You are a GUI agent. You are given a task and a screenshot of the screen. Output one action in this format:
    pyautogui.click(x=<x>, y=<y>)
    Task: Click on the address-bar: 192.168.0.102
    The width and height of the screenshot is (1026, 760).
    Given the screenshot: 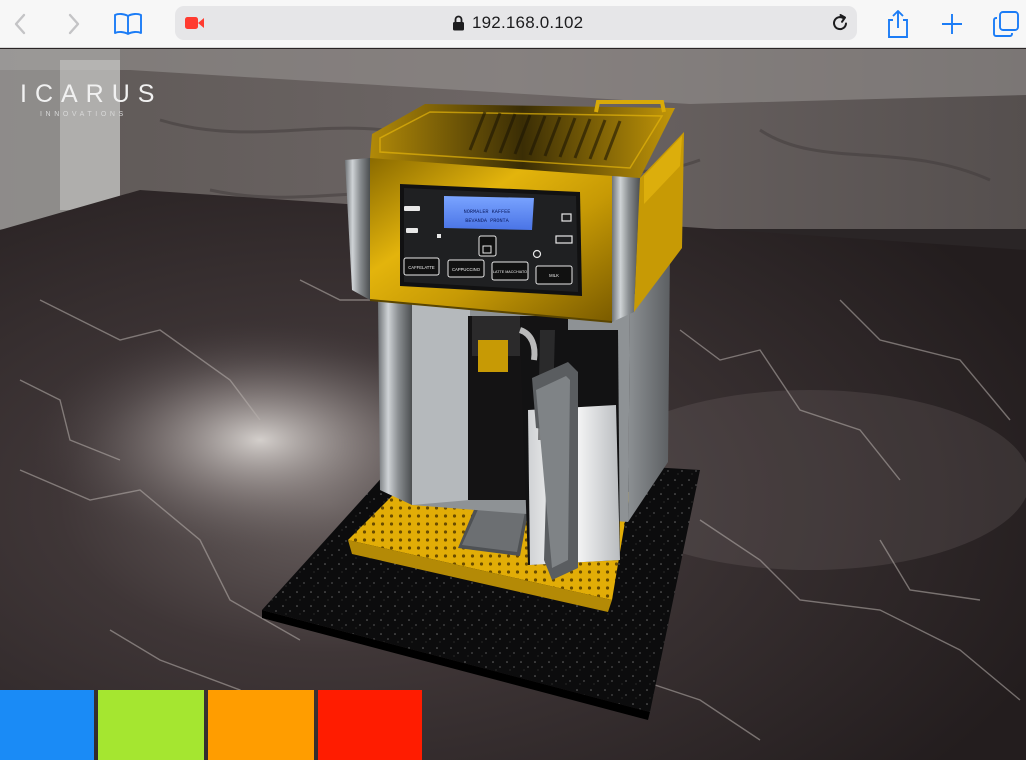 What is the action you would take?
    pyautogui.click(x=516, y=23)
    